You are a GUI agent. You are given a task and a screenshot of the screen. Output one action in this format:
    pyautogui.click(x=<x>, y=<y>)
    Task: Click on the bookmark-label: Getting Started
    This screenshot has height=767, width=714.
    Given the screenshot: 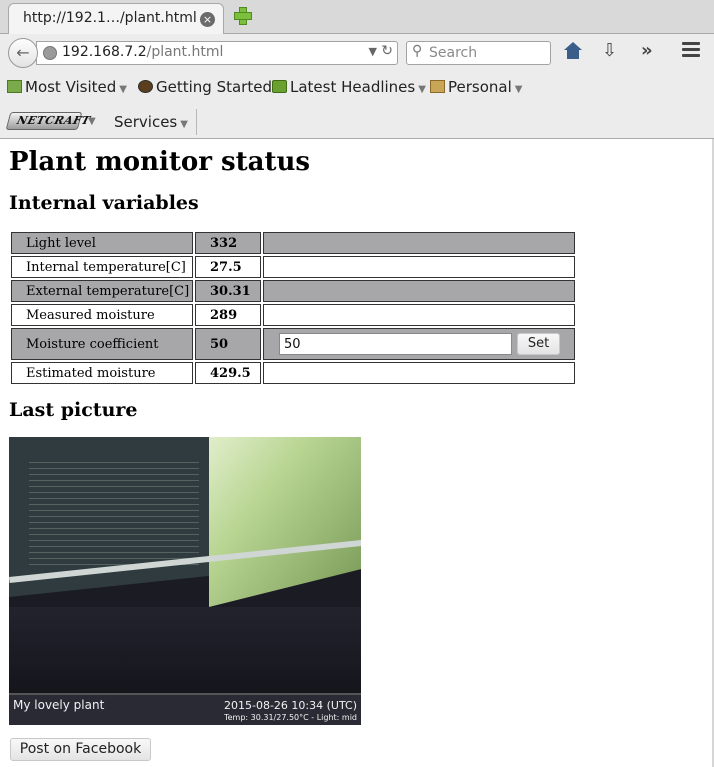 What is the action you would take?
    pyautogui.click(x=214, y=87)
    